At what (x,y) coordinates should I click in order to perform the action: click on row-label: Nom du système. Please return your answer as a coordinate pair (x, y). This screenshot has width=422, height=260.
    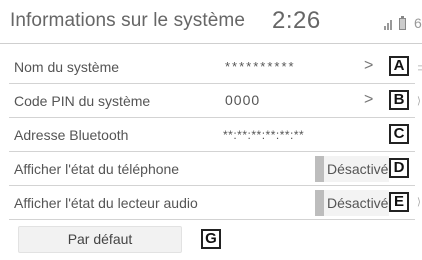
    Looking at the image, I should click on (67, 67).